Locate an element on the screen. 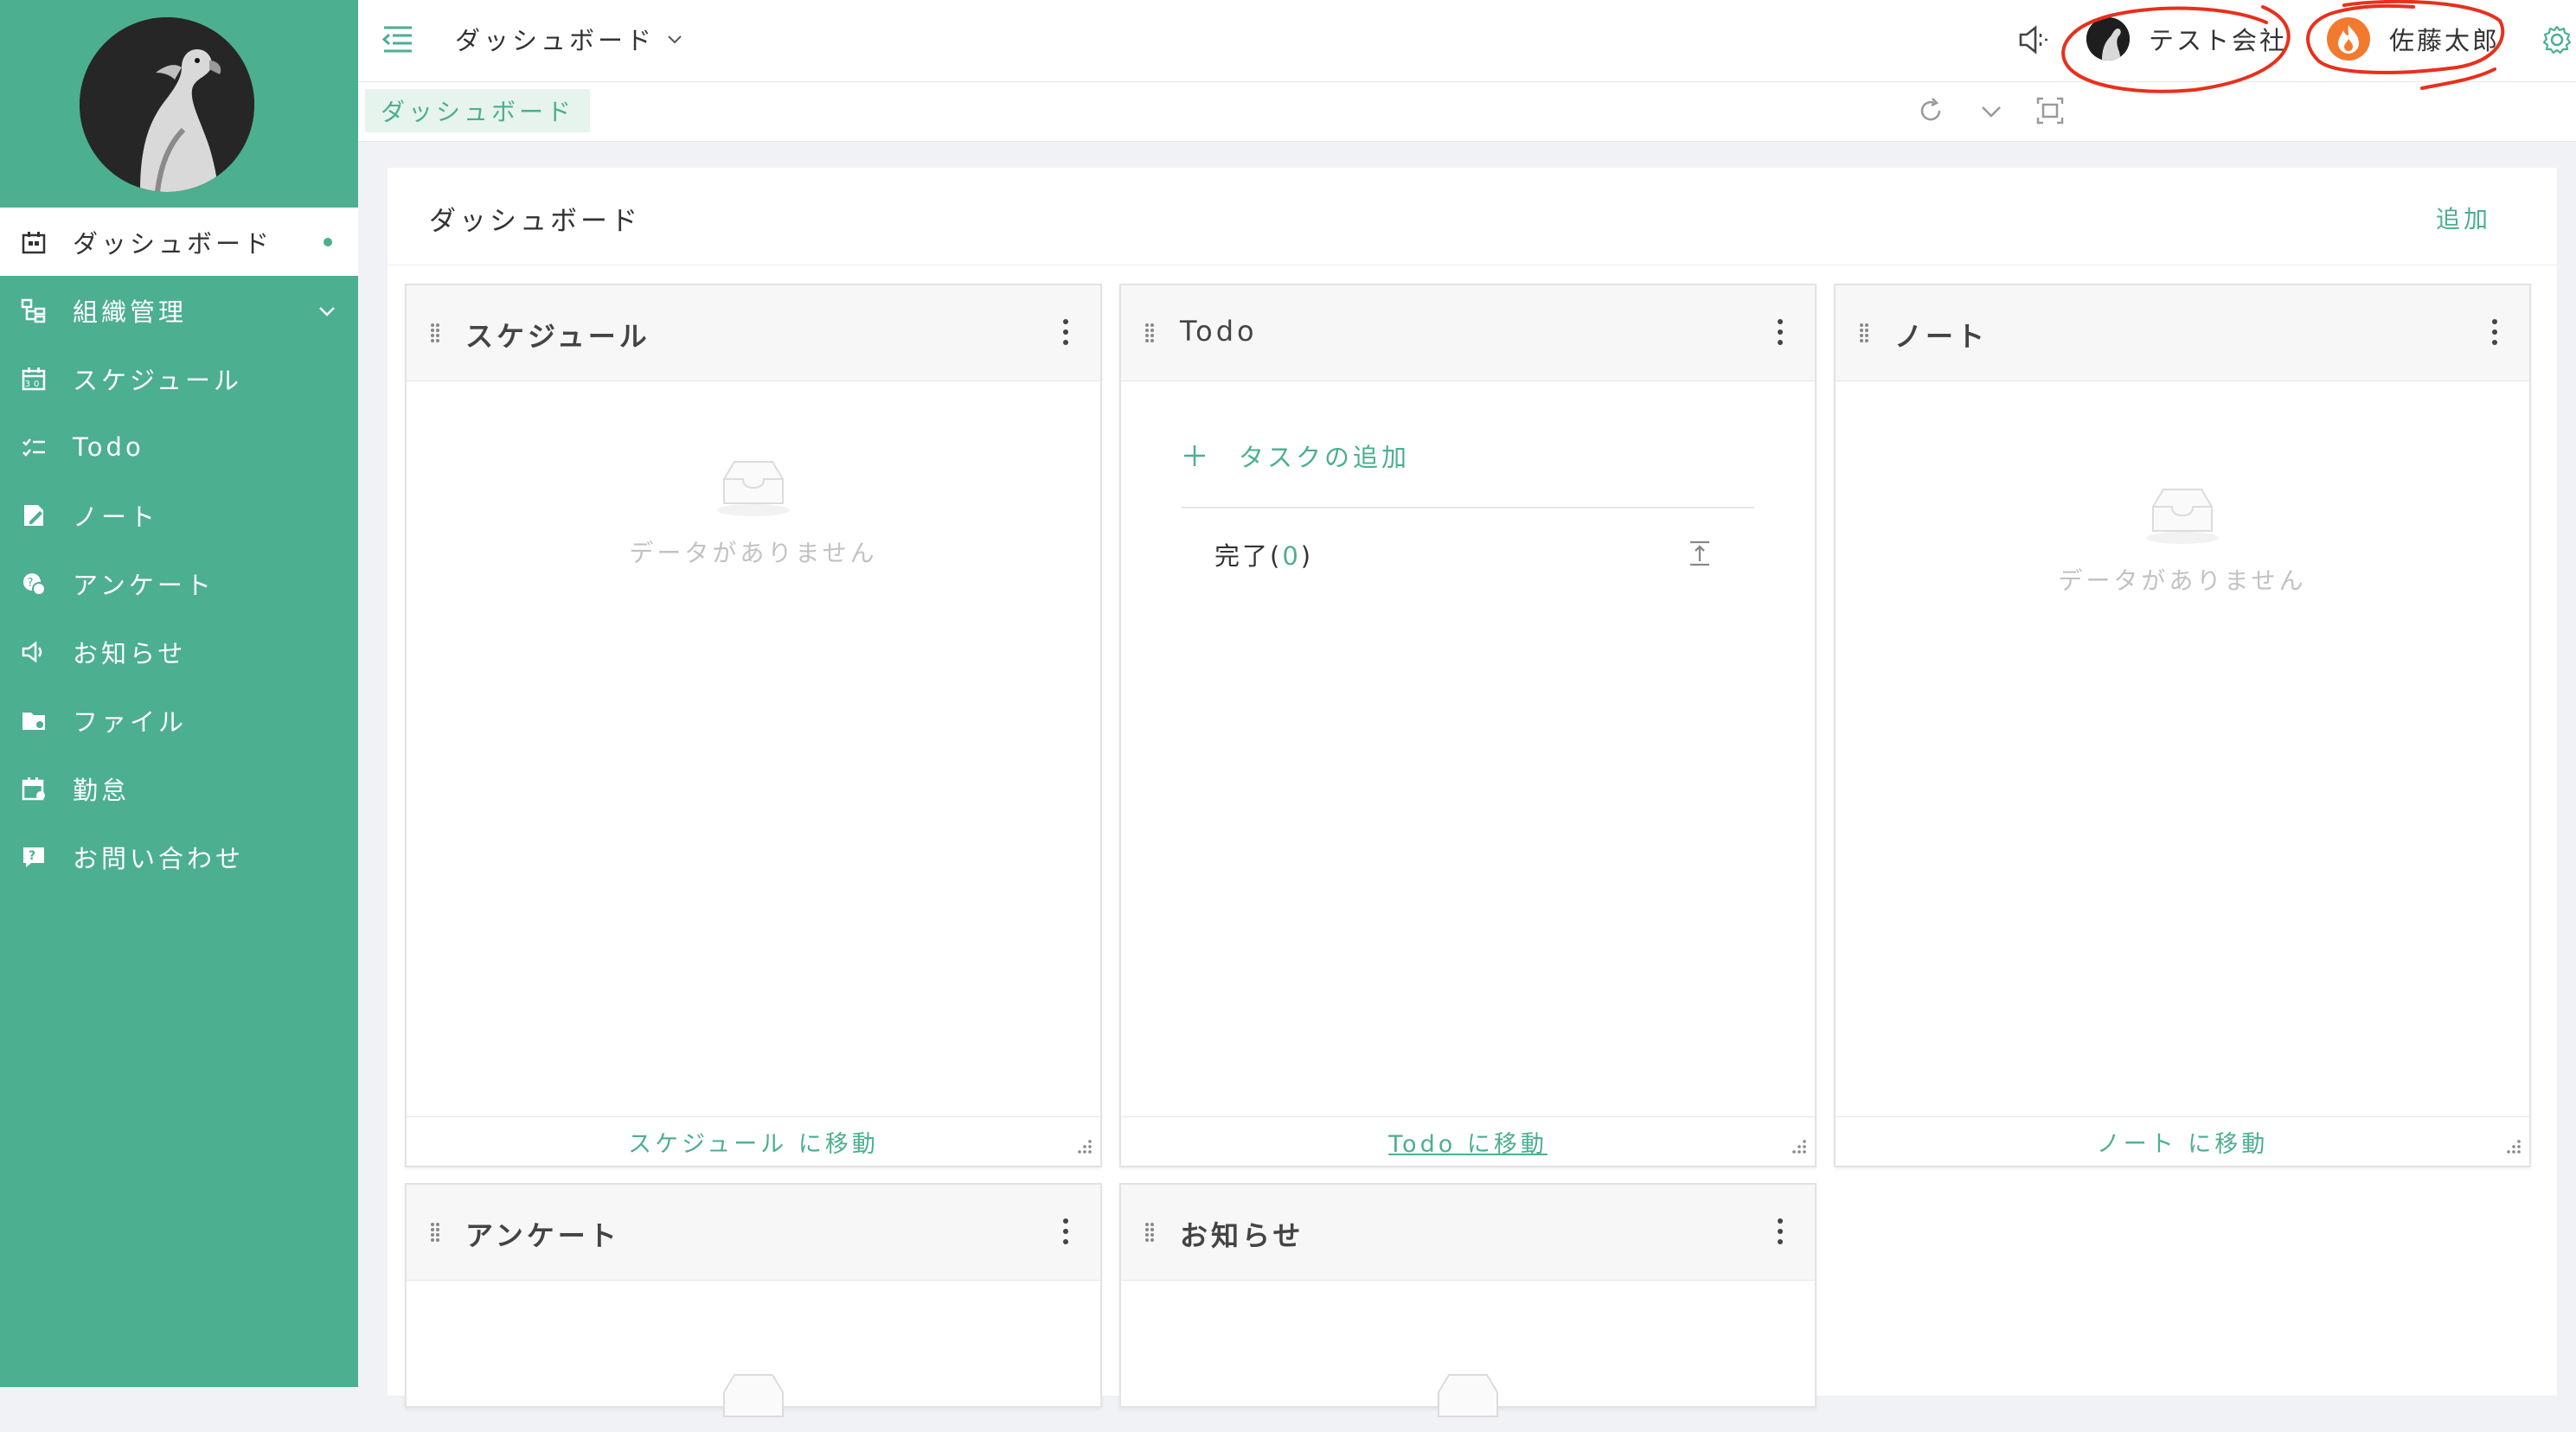  sidebar-item-org: 組織管理 is located at coordinates (179, 310).